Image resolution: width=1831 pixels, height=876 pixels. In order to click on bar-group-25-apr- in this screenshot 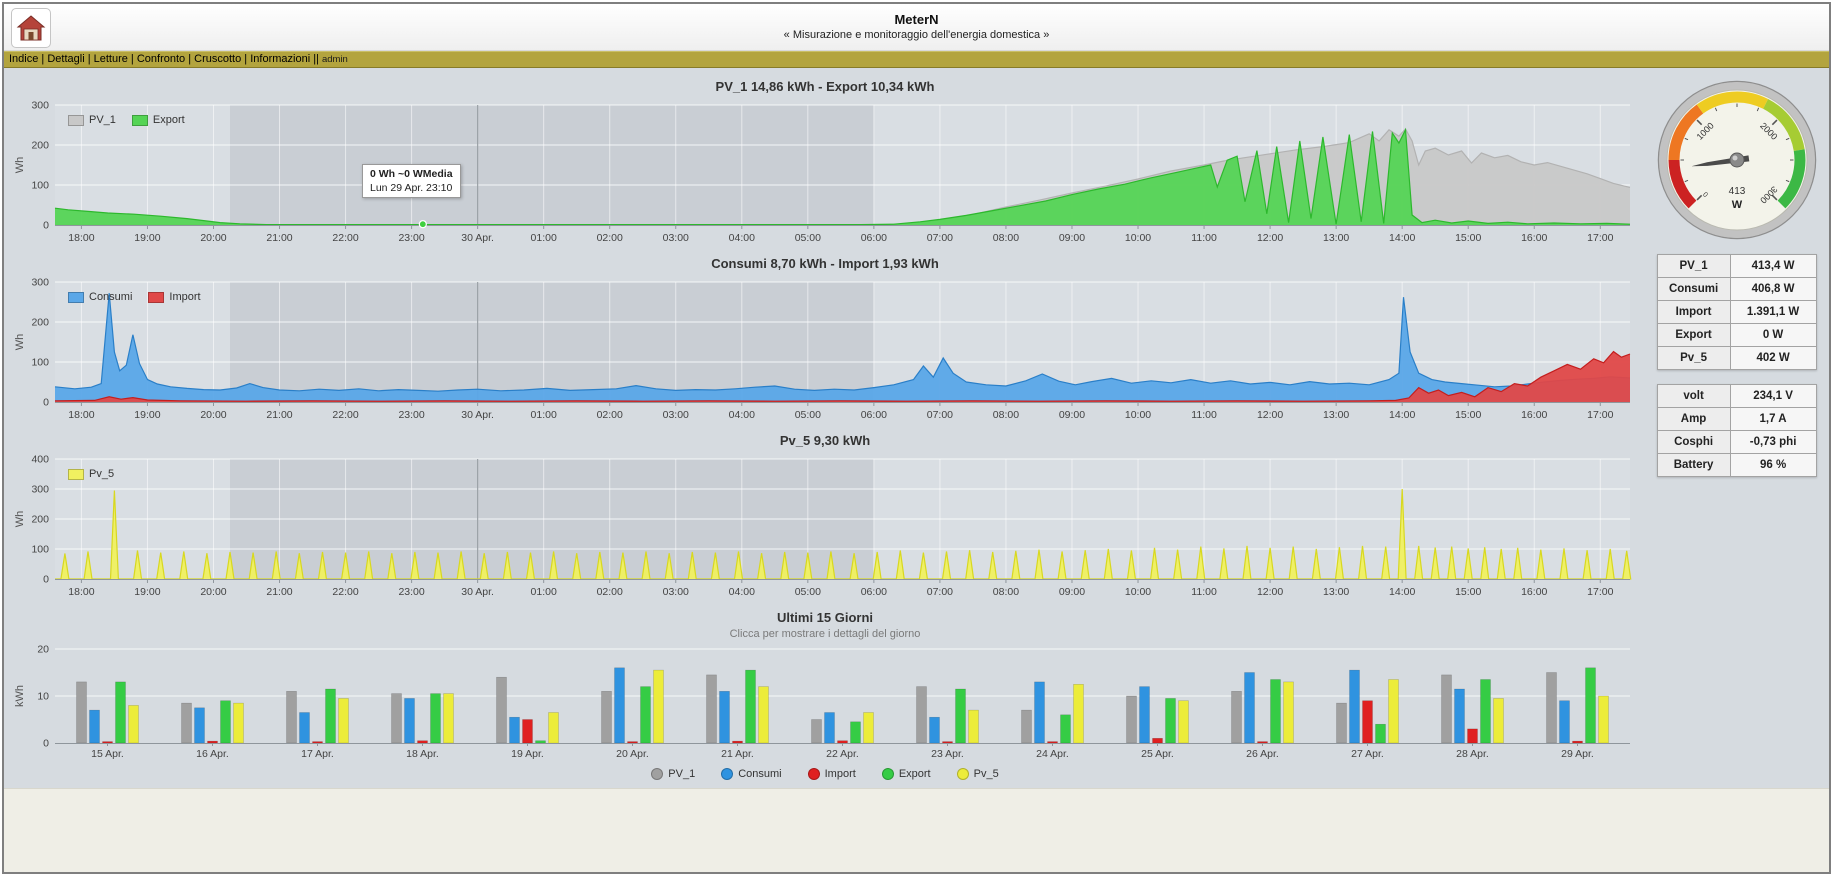, I will do `click(1157, 715)`.